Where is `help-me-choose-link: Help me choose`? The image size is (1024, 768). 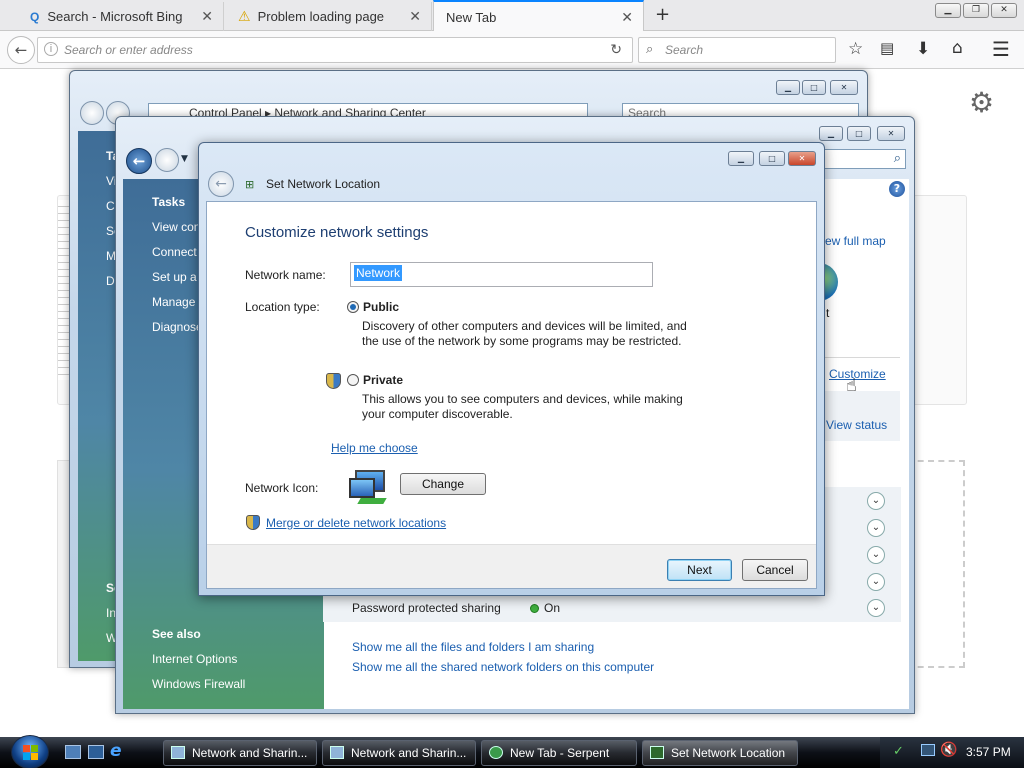 help-me-choose-link: Help me choose is located at coordinates (374, 448).